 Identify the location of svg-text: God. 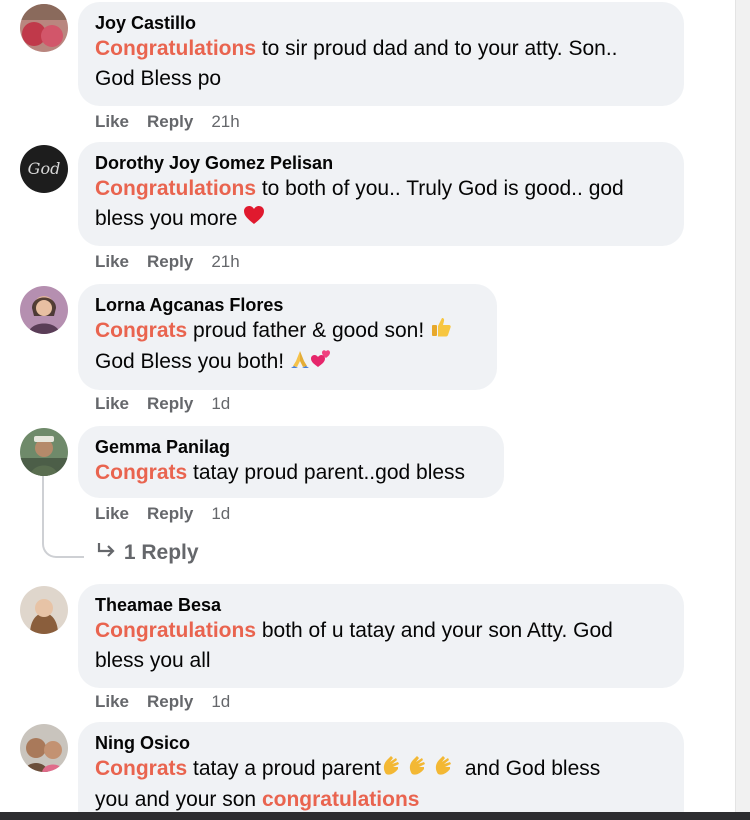
(44, 168).